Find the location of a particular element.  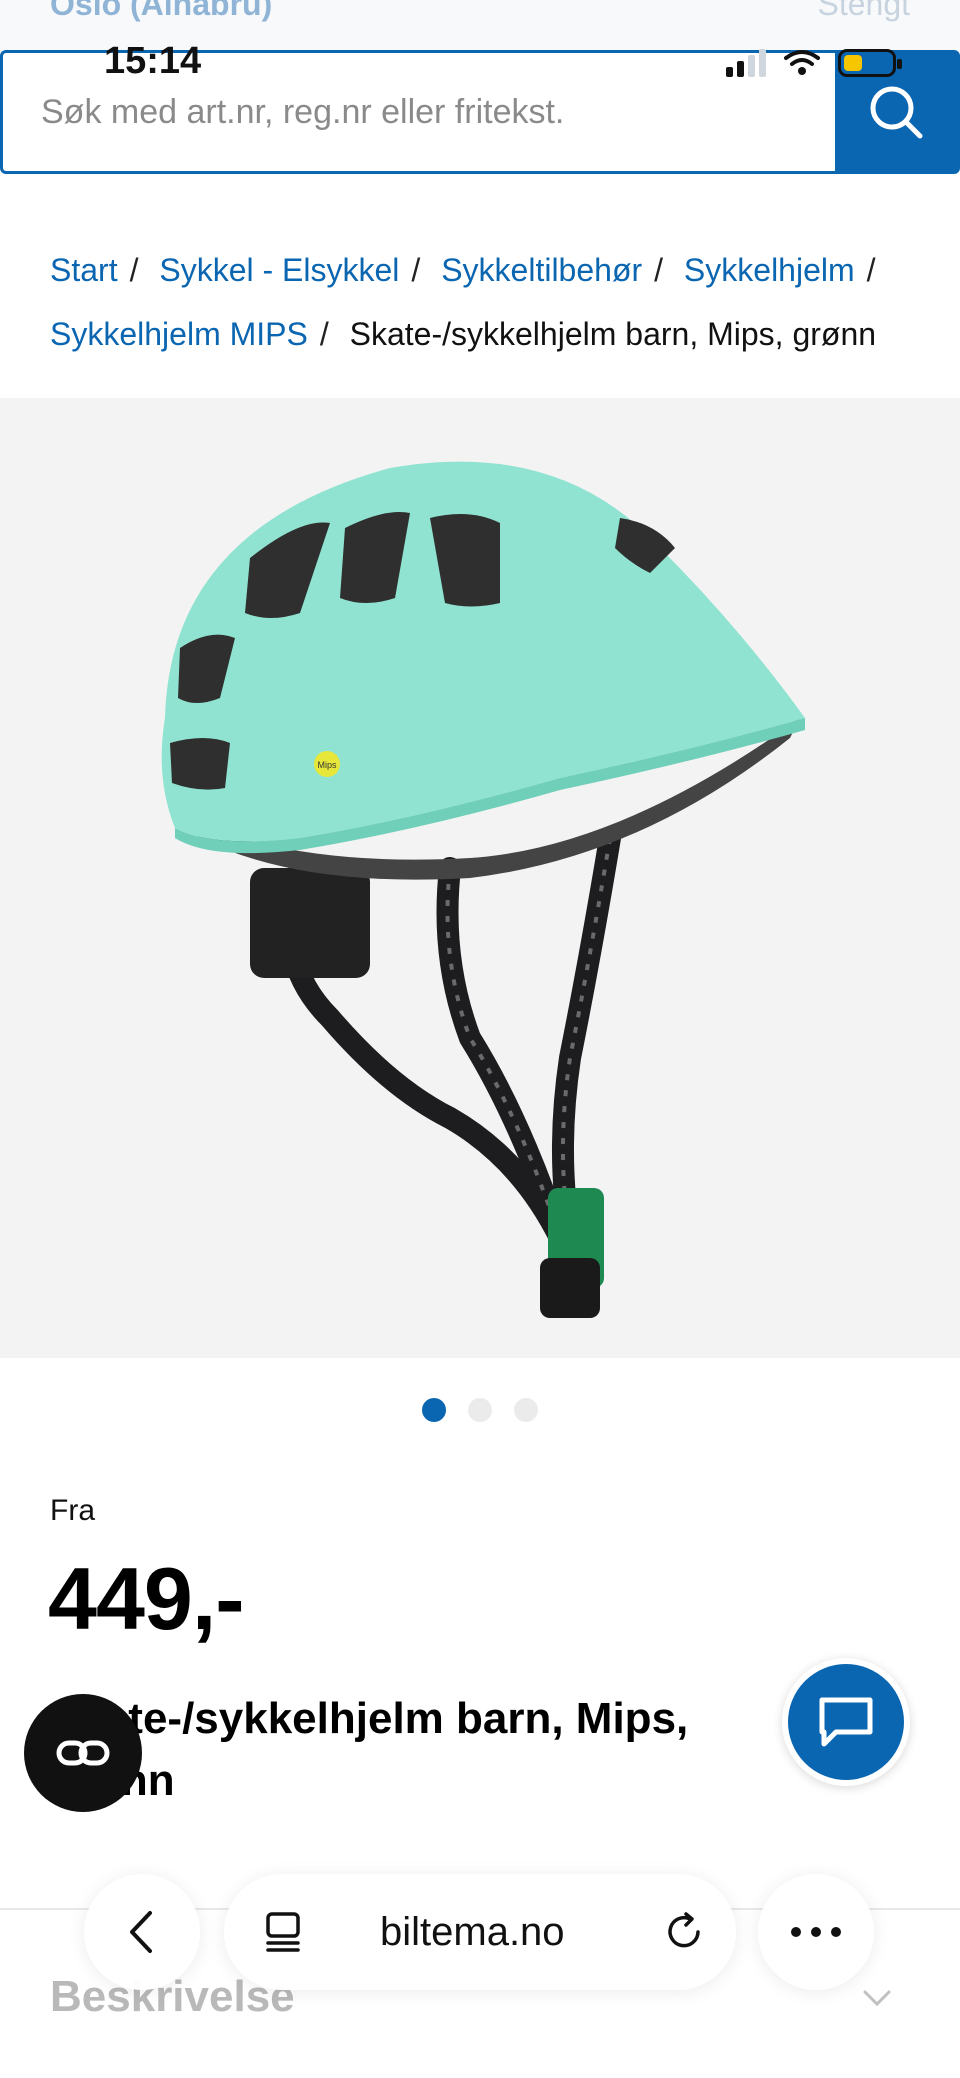

breadcrumb-sykkelhjelm: Sykkelhjelm is located at coordinates (769, 270).